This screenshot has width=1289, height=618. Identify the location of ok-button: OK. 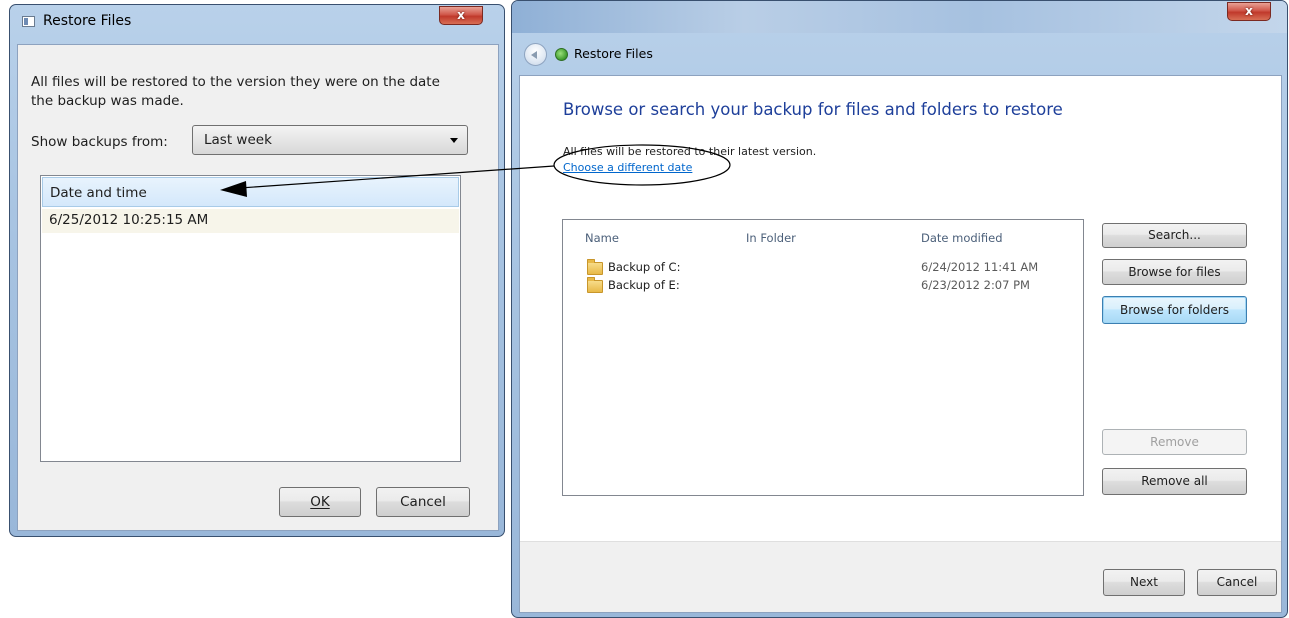
(320, 502).